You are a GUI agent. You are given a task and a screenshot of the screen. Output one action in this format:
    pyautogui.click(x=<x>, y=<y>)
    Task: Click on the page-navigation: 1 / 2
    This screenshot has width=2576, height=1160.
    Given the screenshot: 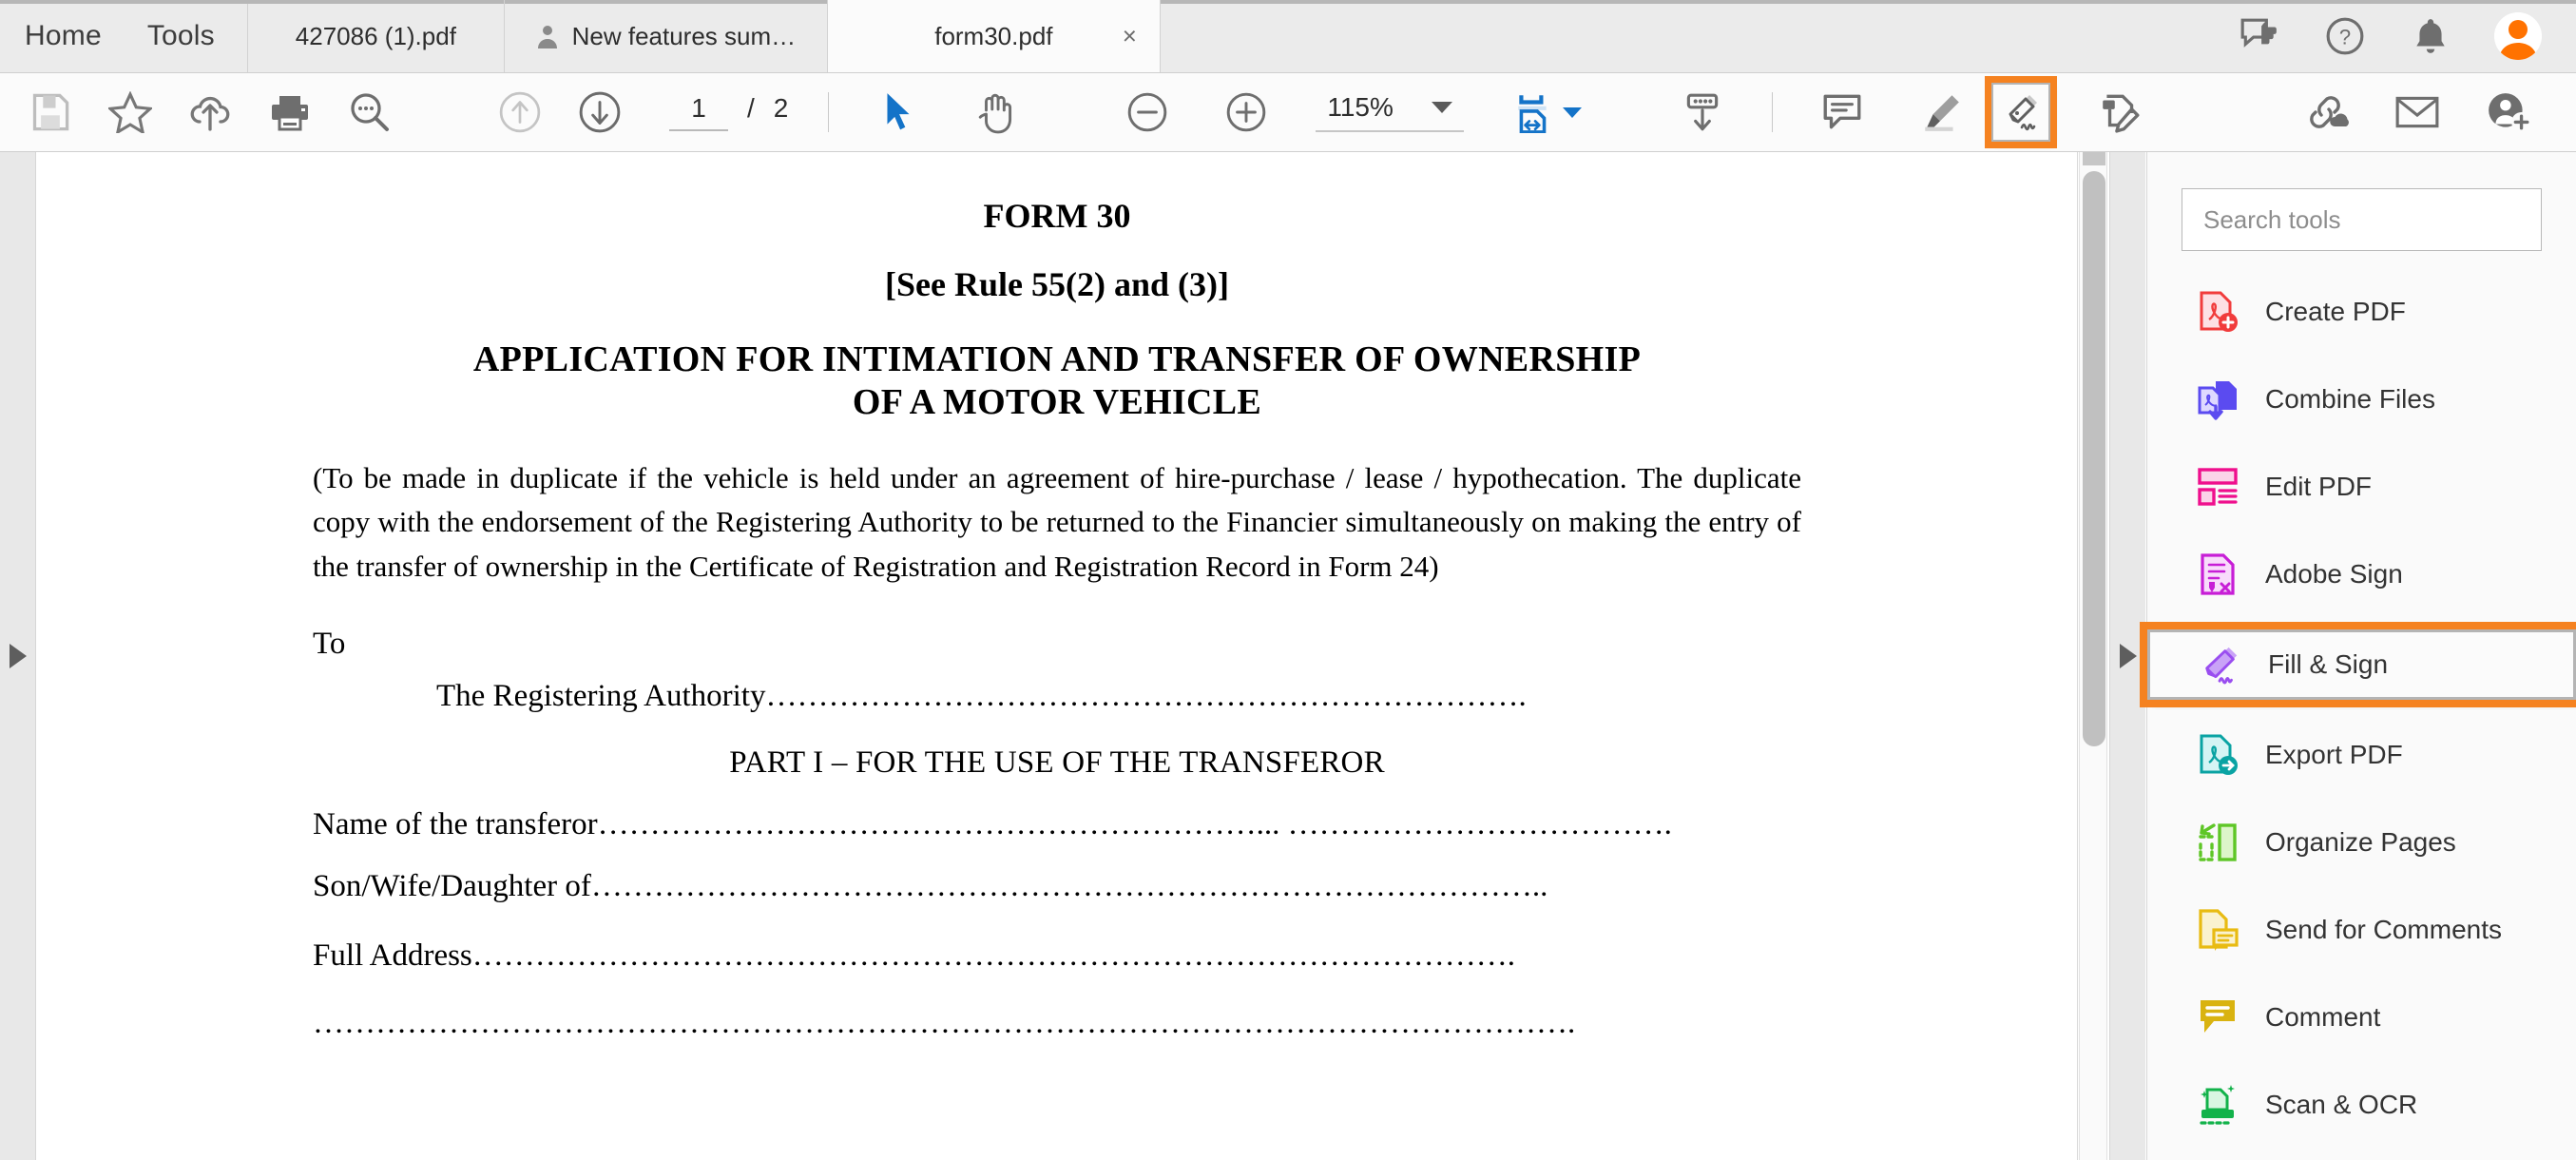 What is the action you would take?
    pyautogui.click(x=728, y=112)
    